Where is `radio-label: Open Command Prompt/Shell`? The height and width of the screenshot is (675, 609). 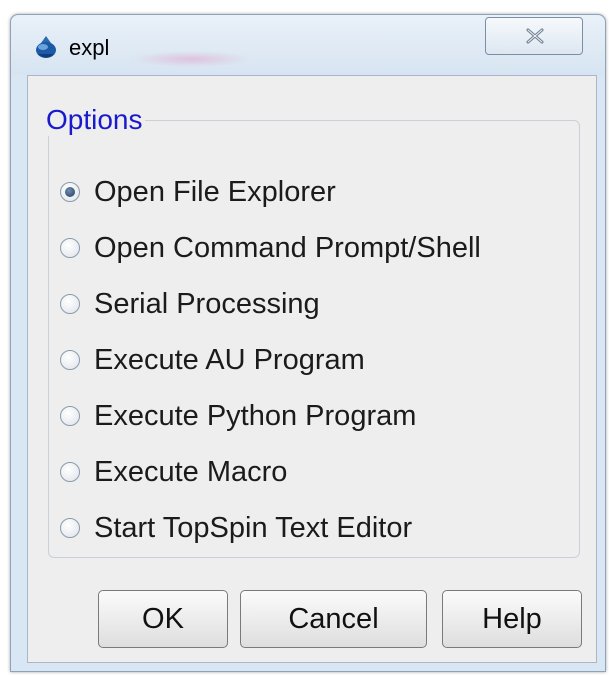
radio-label: Open Command Prompt/Shell is located at coordinates (287, 247).